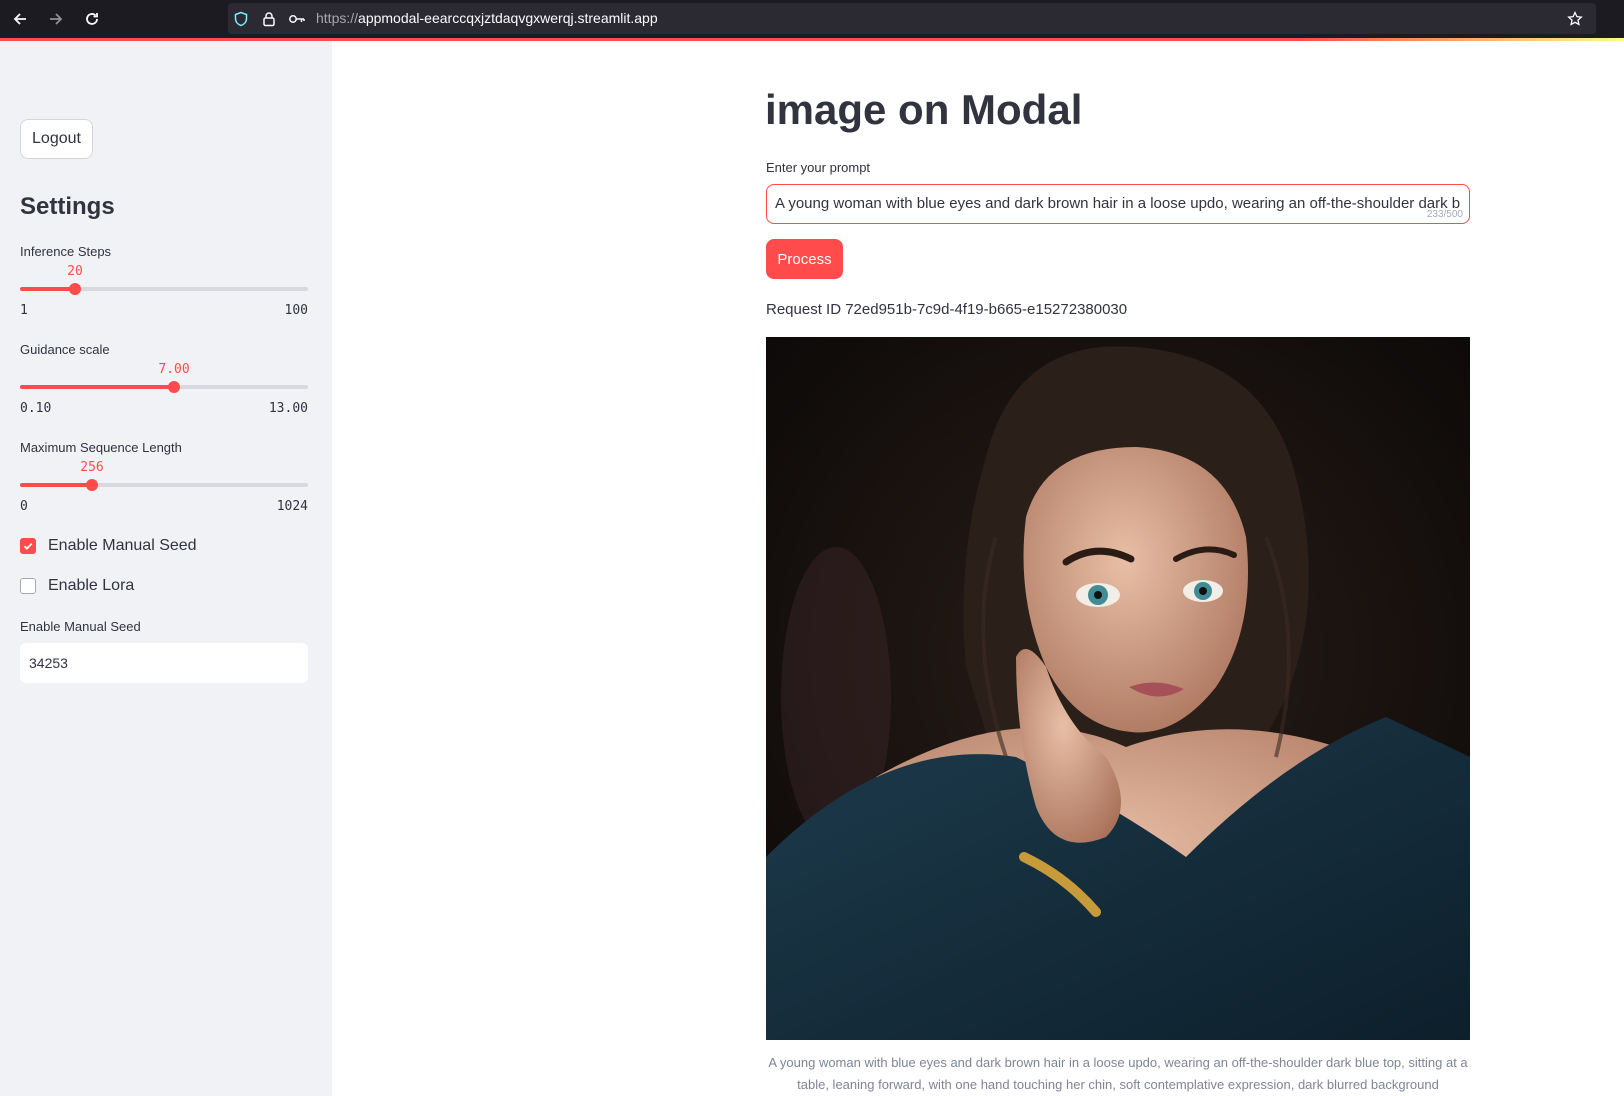  I want to click on slider-inference-steps, so click(164, 289).